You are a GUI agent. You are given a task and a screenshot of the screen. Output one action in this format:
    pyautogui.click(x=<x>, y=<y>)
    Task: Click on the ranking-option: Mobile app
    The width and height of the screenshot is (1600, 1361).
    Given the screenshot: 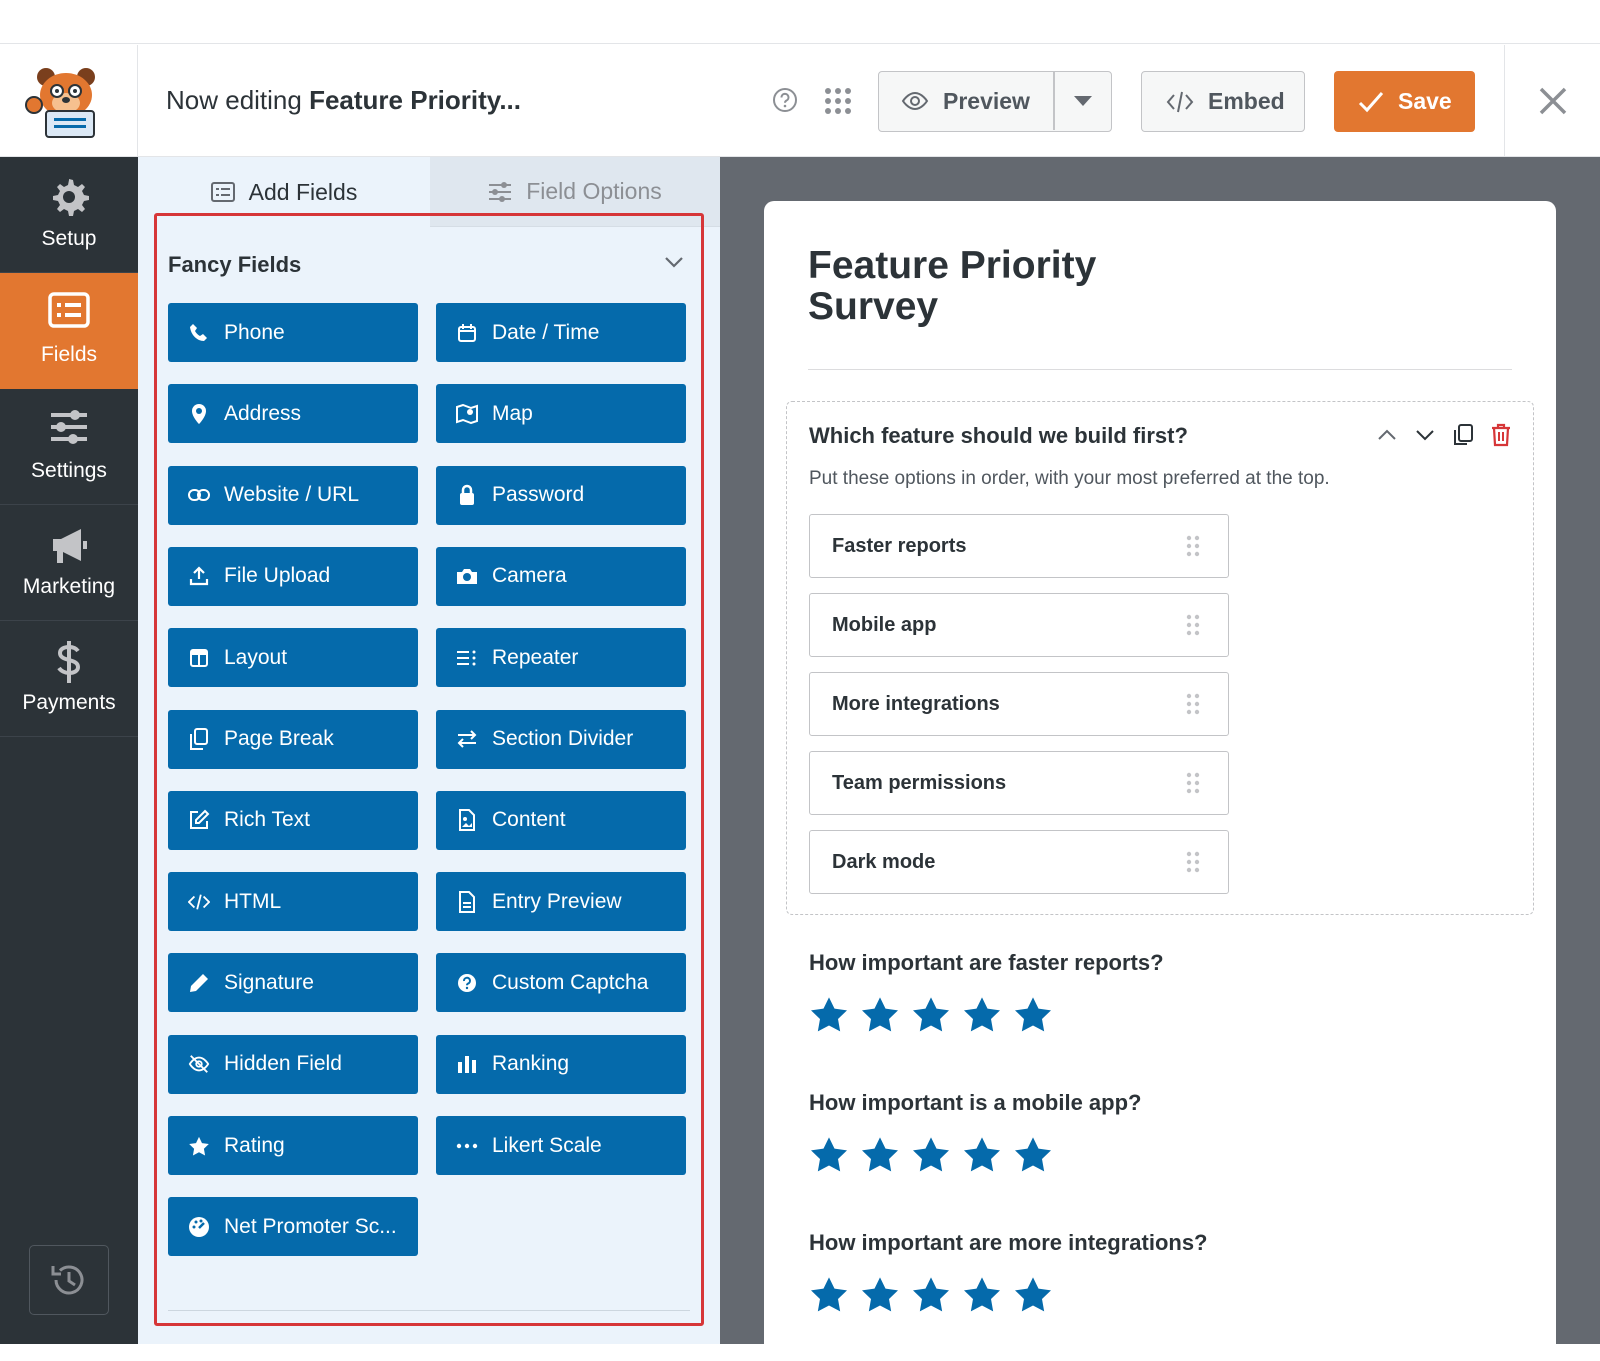 What is the action you would take?
    pyautogui.click(x=1019, y=625)
    